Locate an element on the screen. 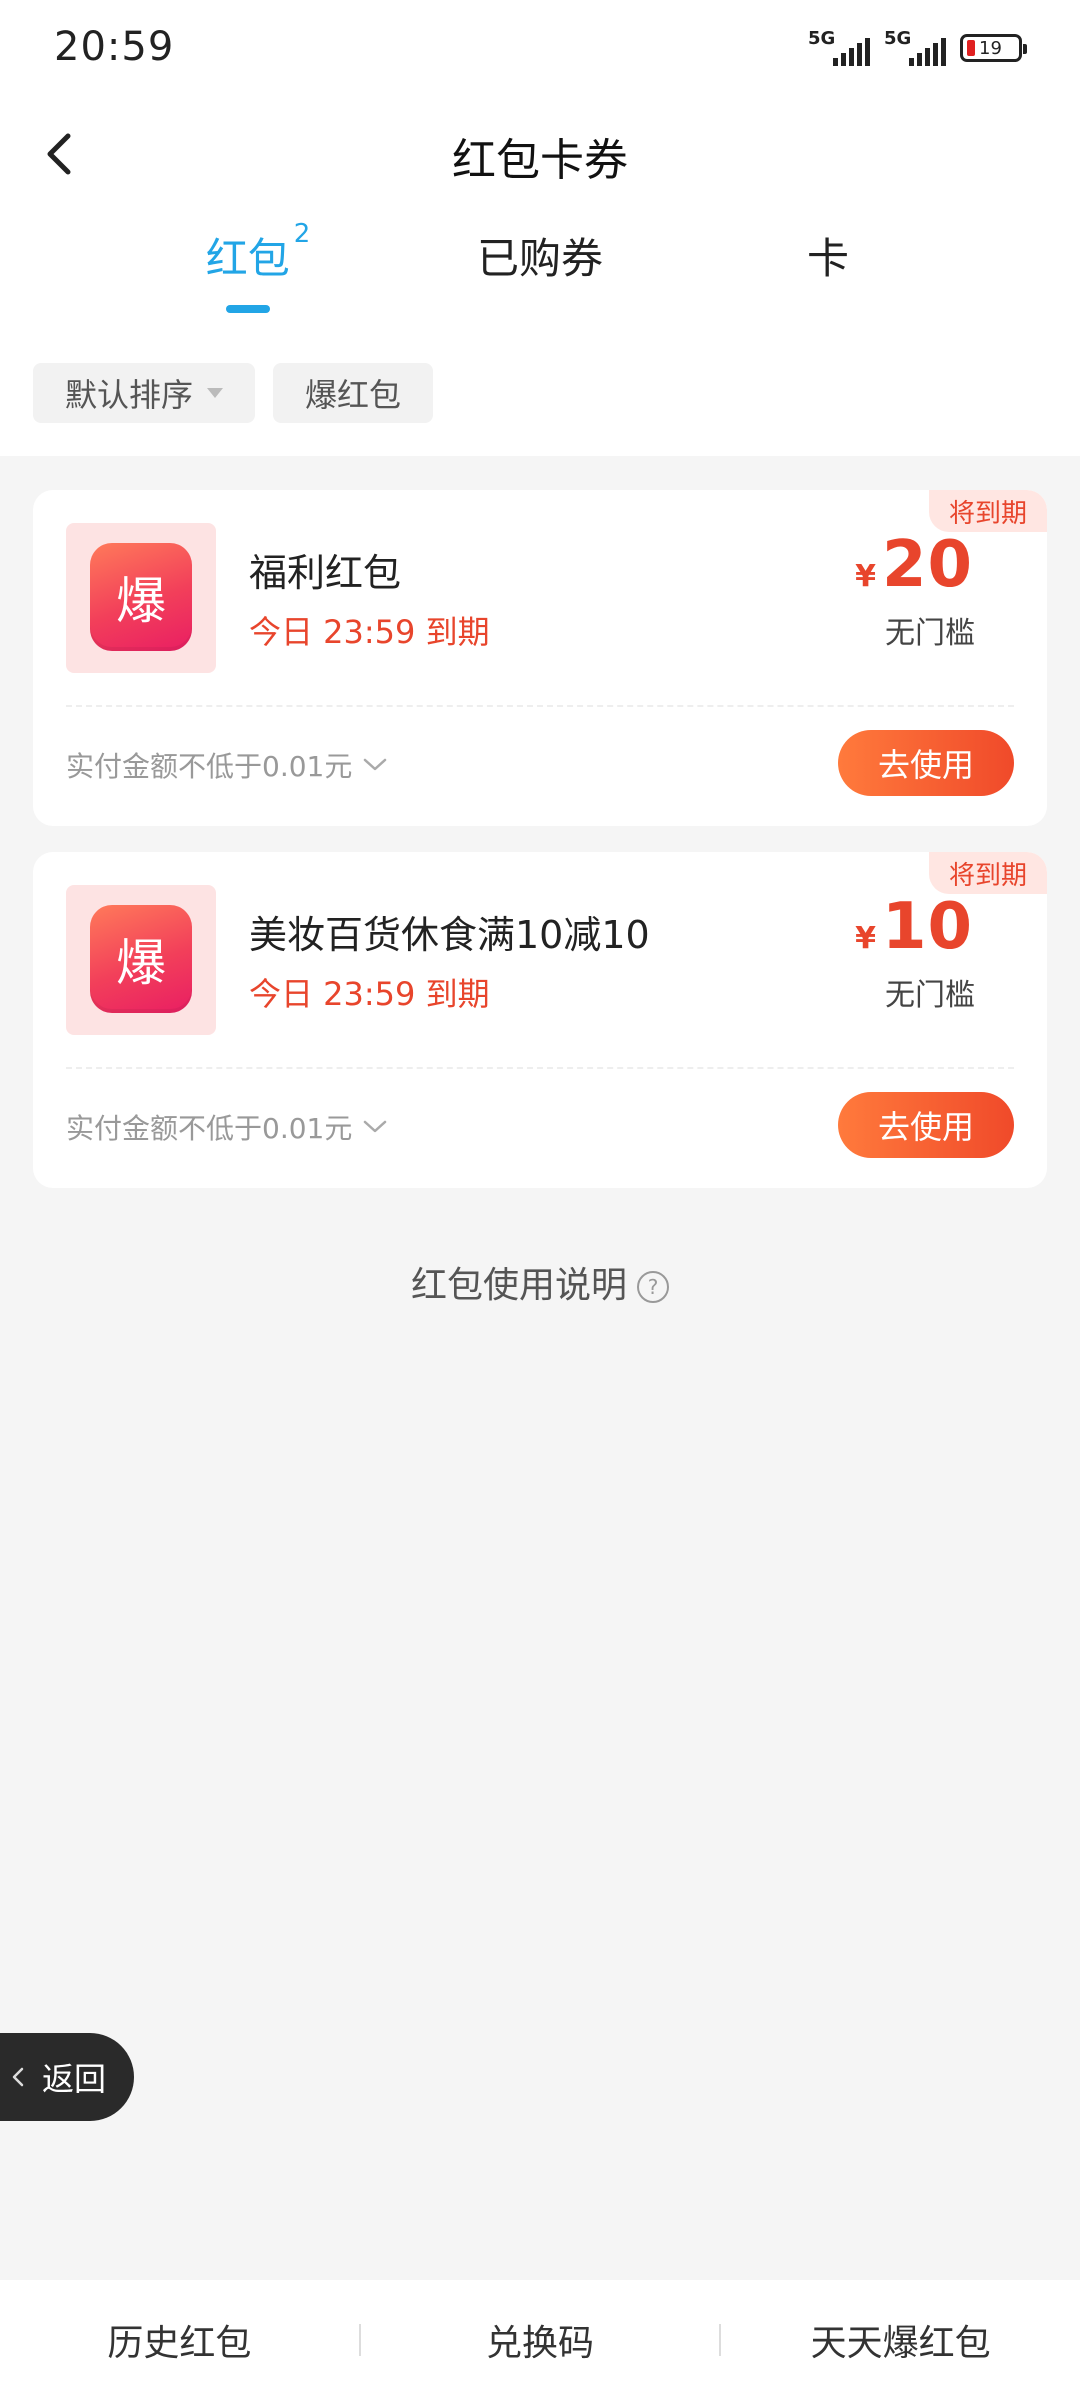 The height and width of the screenshot is (2400, 1080). tab-badge: 2 is located at coordinates (302, 234).